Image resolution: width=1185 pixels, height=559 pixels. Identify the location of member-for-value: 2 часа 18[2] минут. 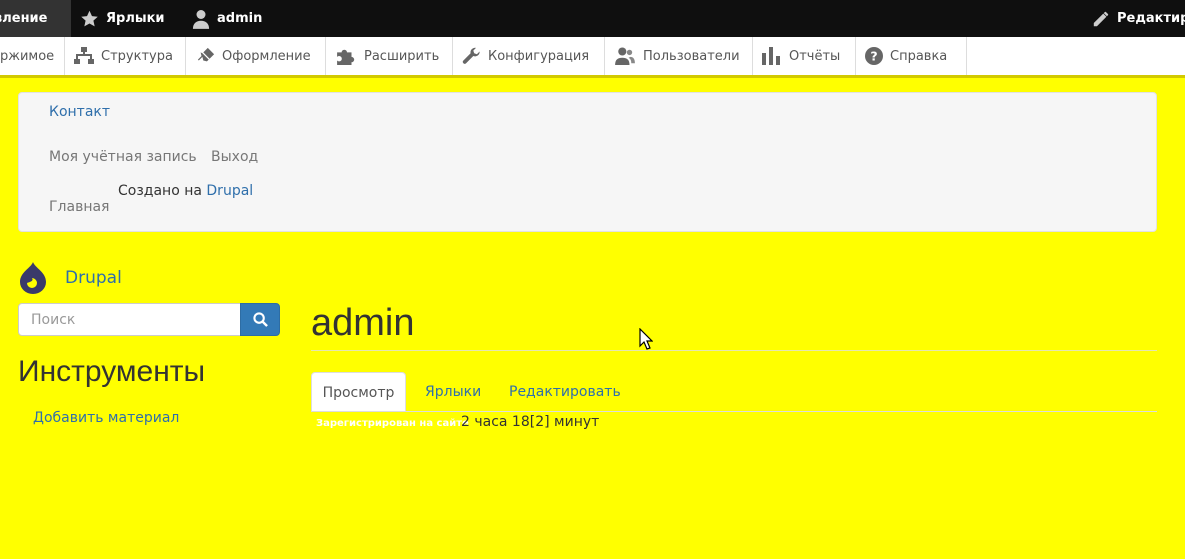
(530, 422).